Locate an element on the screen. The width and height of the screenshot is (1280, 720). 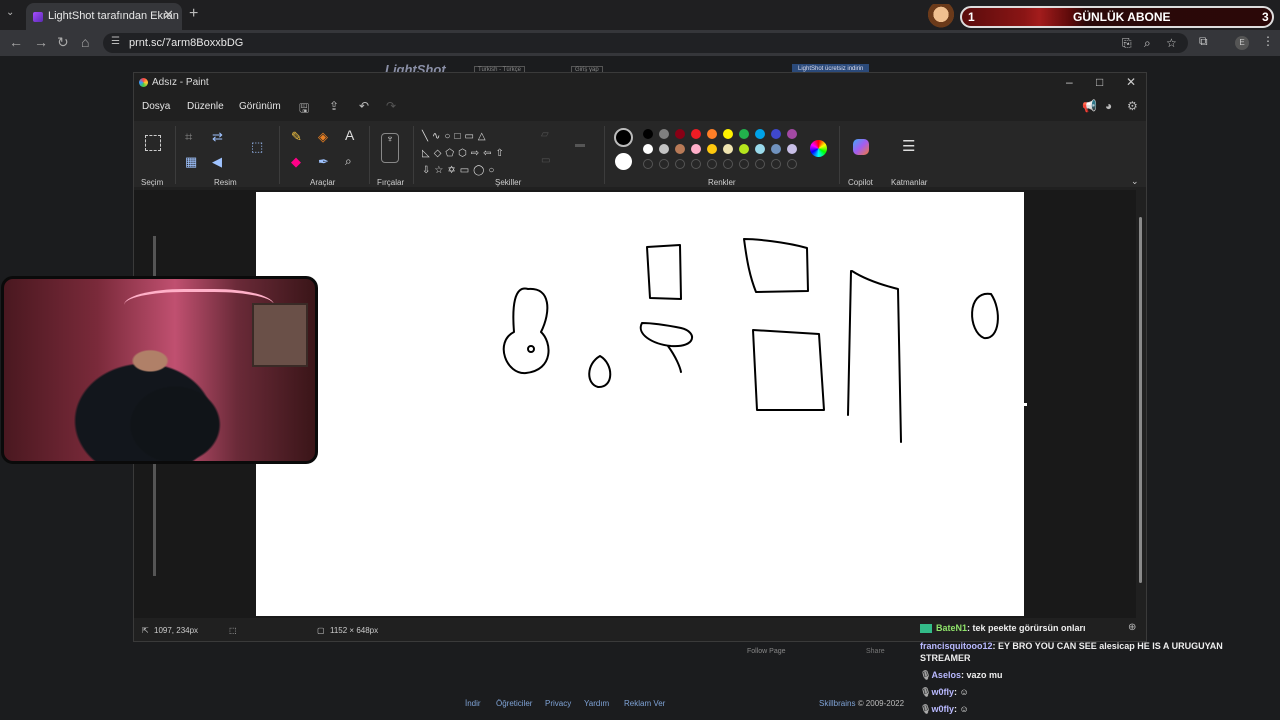
share-button: Share is located at coordinates (875, 651).